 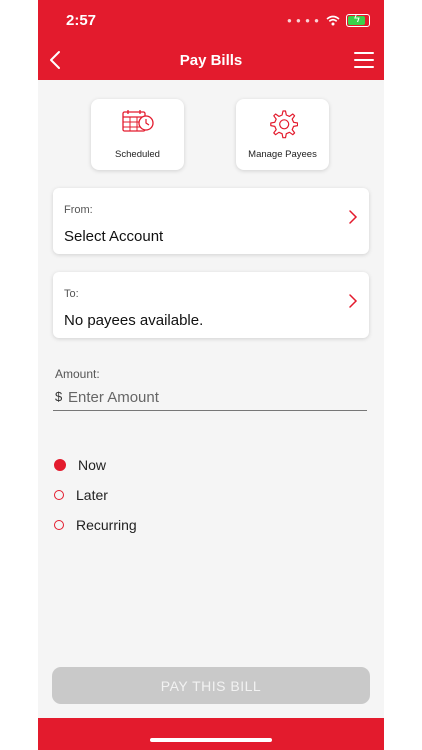 What do you see at coordinates (71, 294) in the screenshot?
I see `to-label: To:` at bounding box center [71, 294].